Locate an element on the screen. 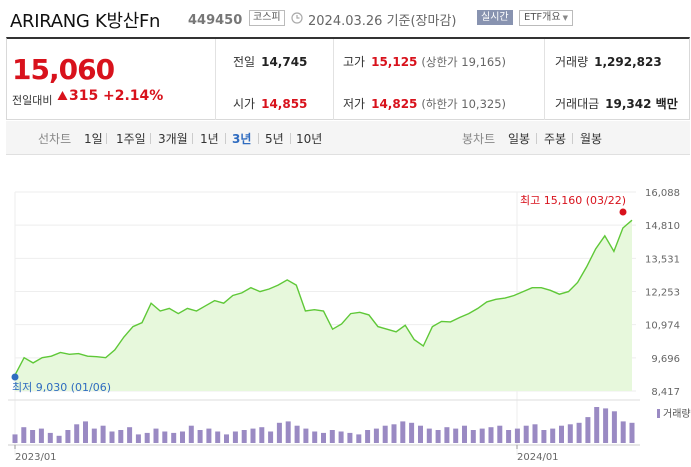 The width and height of the screenshot is (691, 467). stock-name: ARIRANG K방산Fn is located at coordinates (85, 20).